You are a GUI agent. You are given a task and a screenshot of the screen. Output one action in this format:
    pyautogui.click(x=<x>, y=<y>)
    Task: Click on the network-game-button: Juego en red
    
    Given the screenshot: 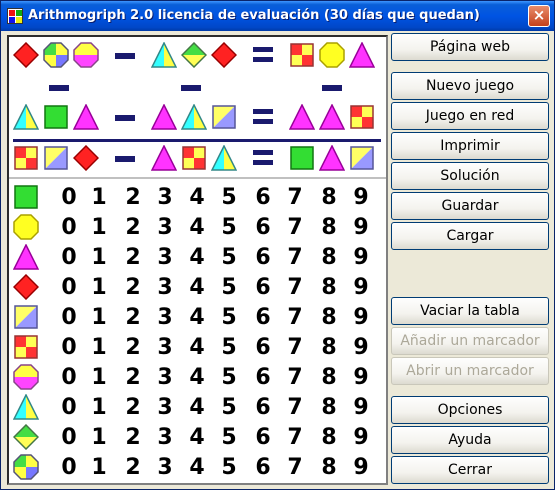 What is the action you would take?
    pyautogui.click(x=470, y=116)
    